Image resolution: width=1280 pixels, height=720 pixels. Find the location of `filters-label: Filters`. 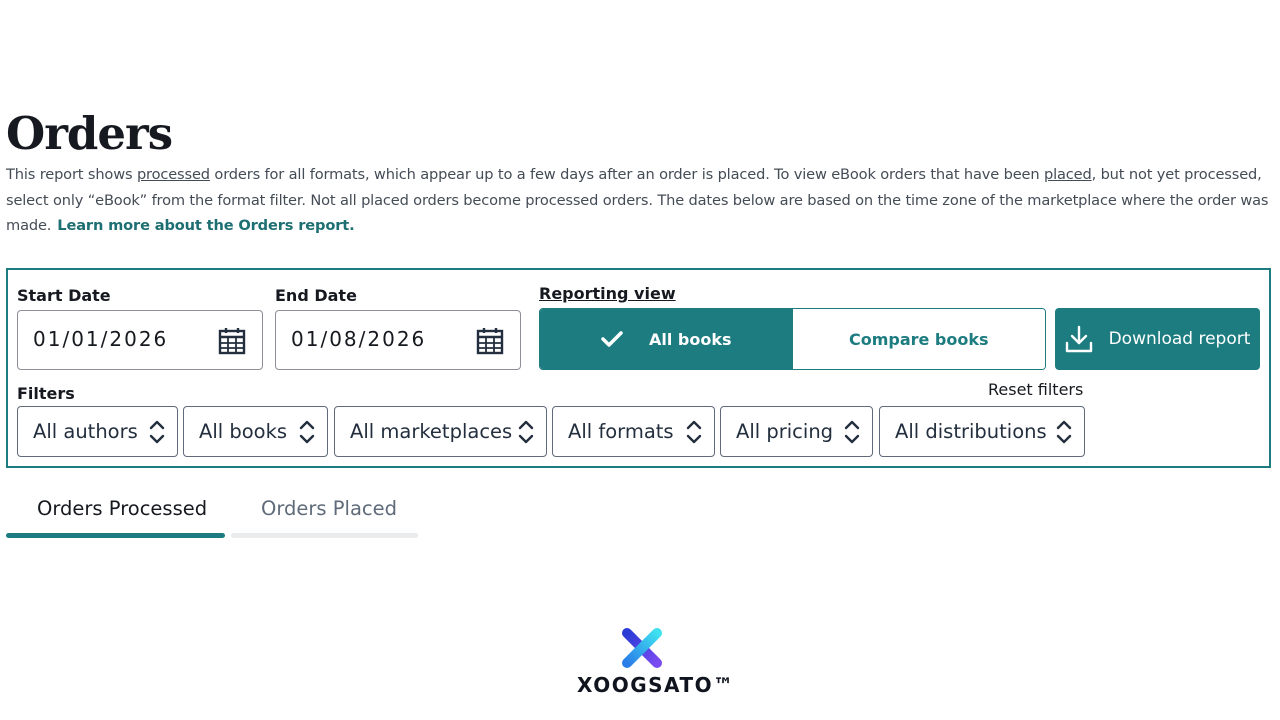

filters-label: Filters is located at coordinates (46, 393).